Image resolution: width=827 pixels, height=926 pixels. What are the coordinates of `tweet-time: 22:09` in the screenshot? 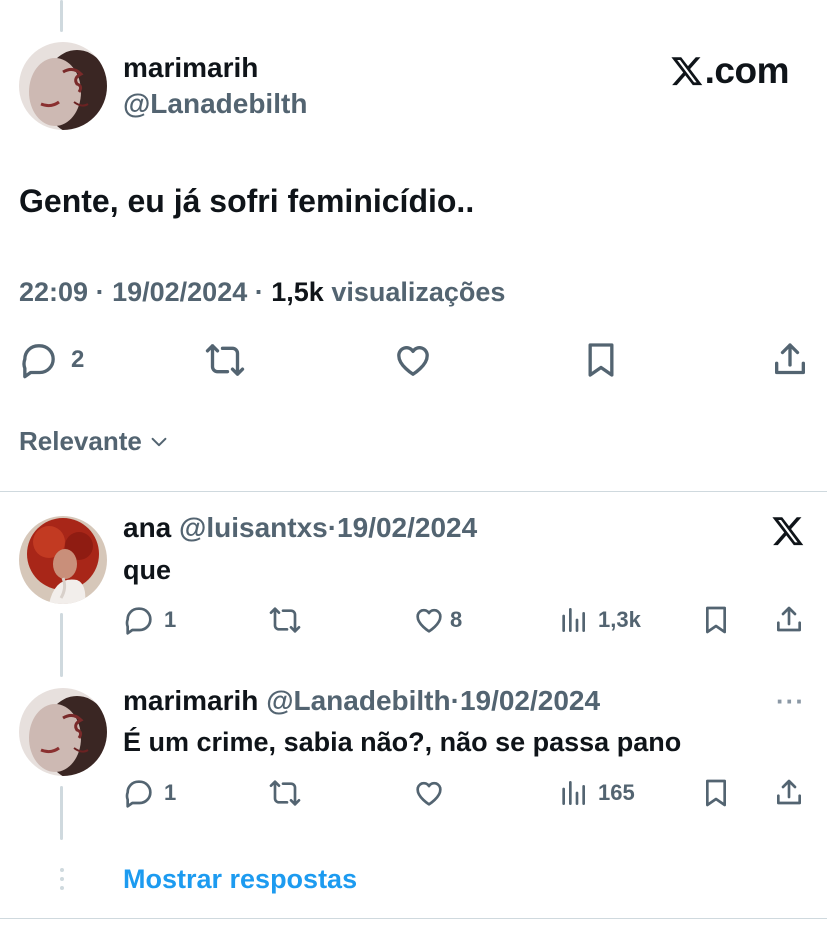 It's located at (53, 292).